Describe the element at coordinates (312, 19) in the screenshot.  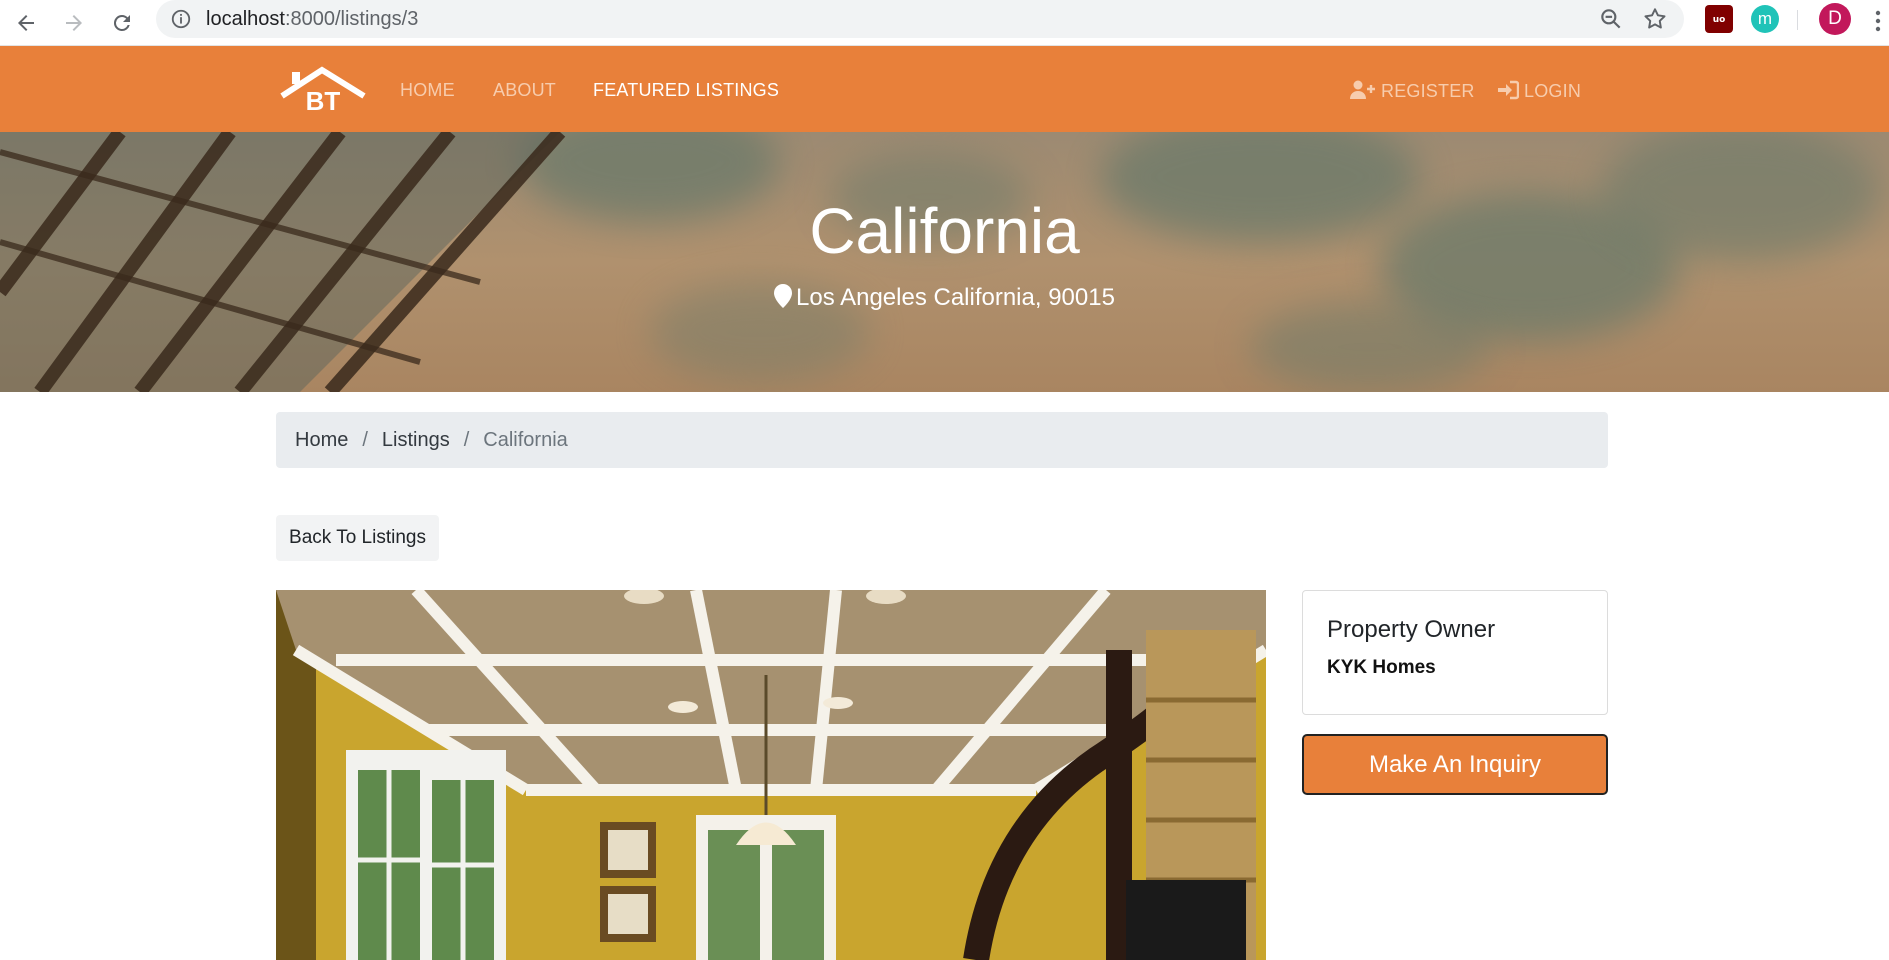
I see `url-text: localhost:8000/listings/3` at that location.